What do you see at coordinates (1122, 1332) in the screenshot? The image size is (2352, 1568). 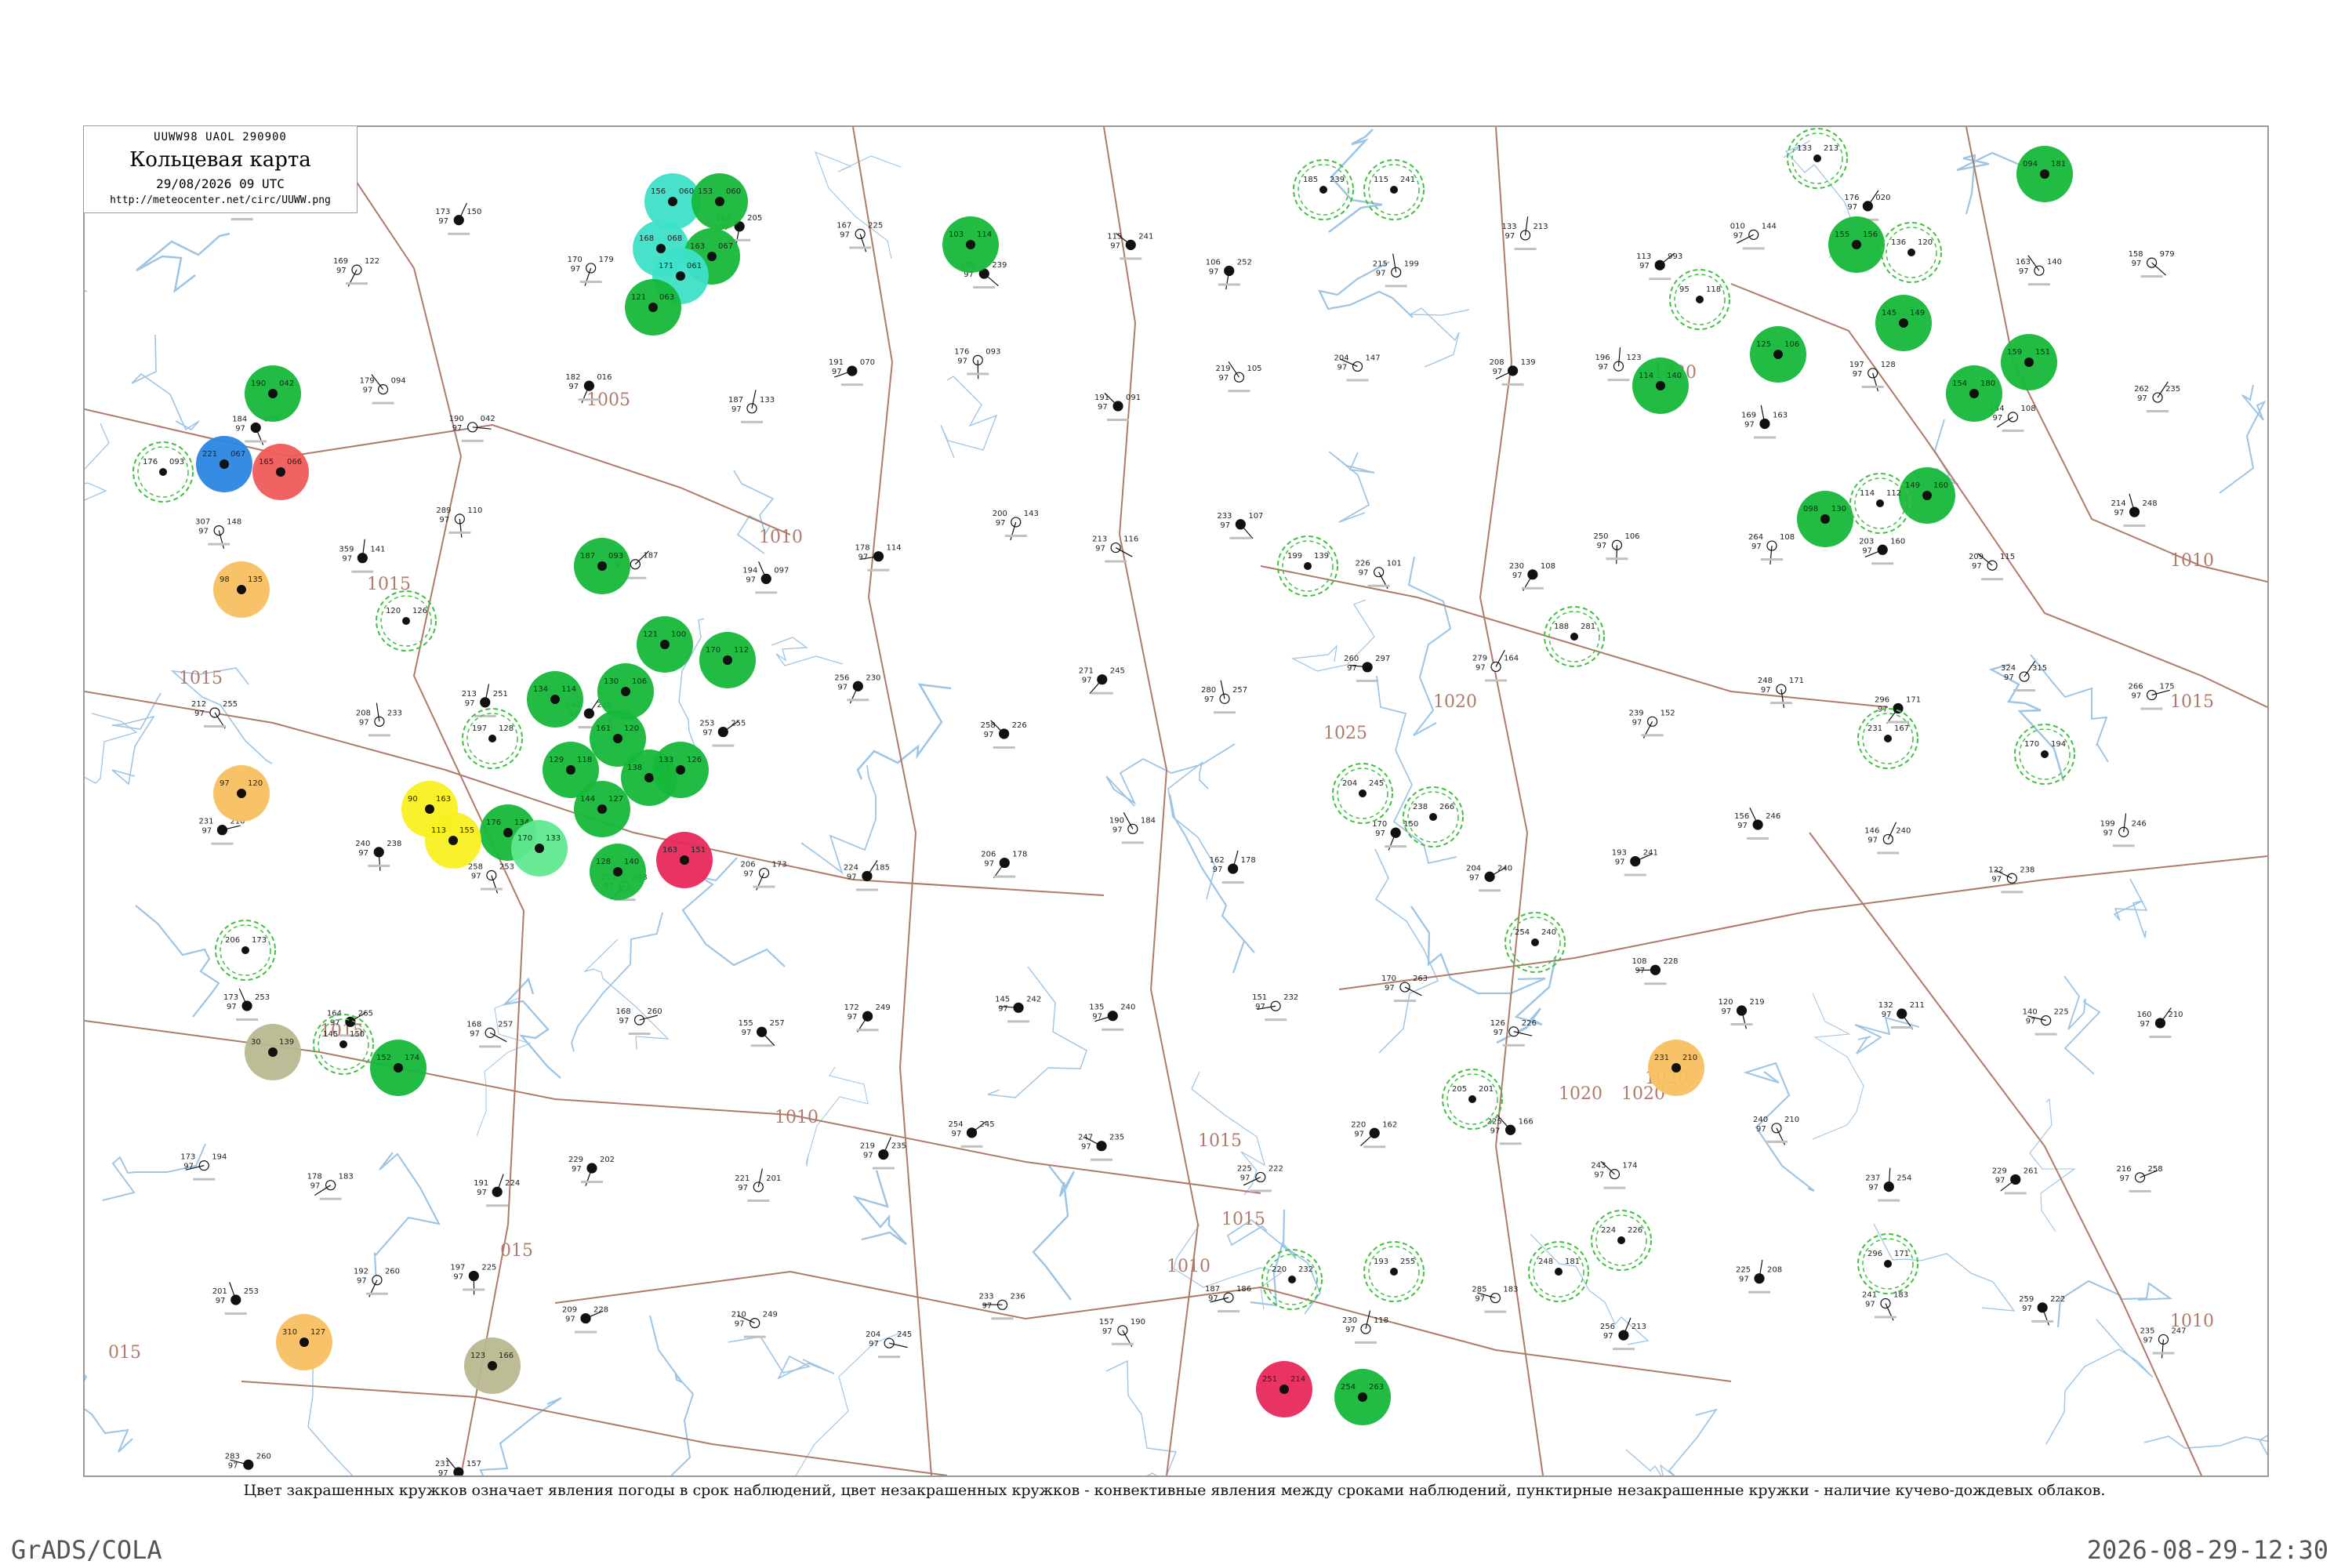 I see `station-plot: 157 190 97` at bounding box center [1122, 1332].